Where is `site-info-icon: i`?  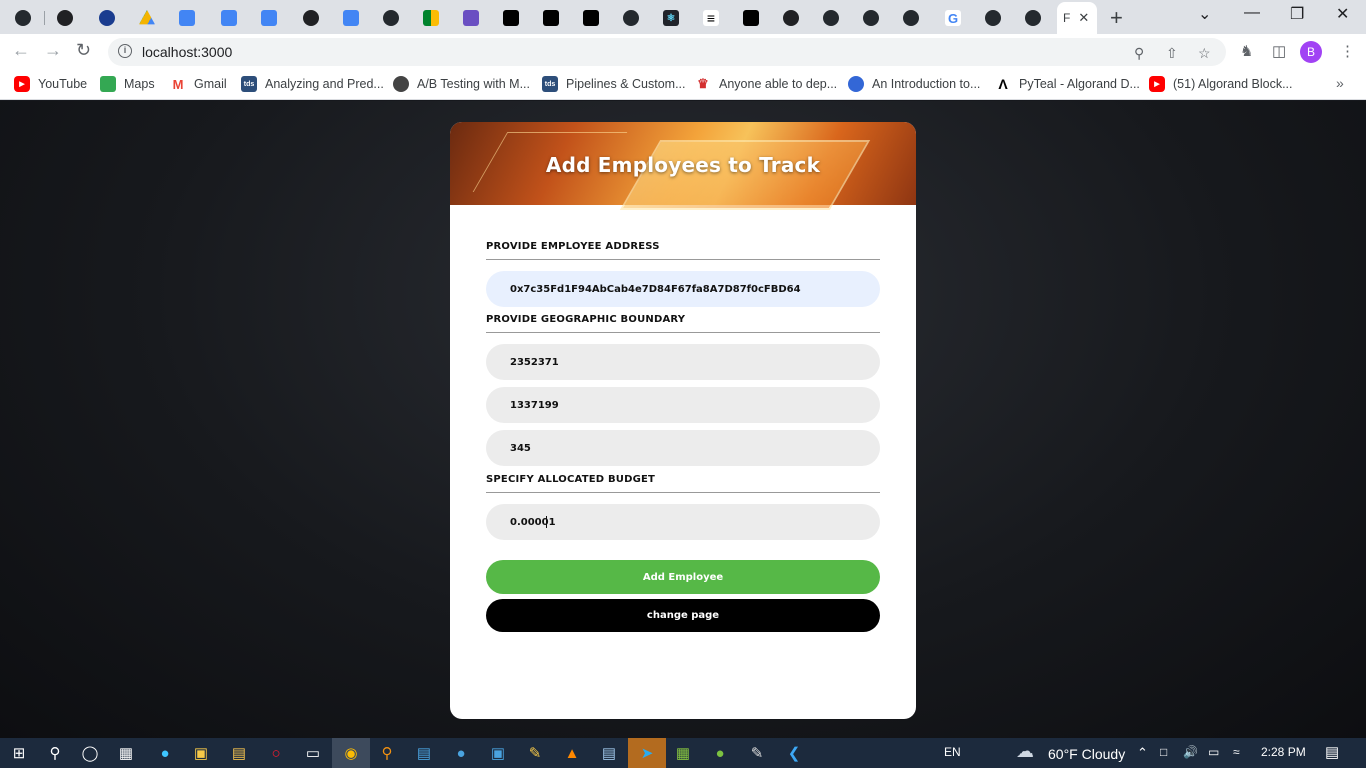 site-info-icon: i is located at coordinates (125, 51).